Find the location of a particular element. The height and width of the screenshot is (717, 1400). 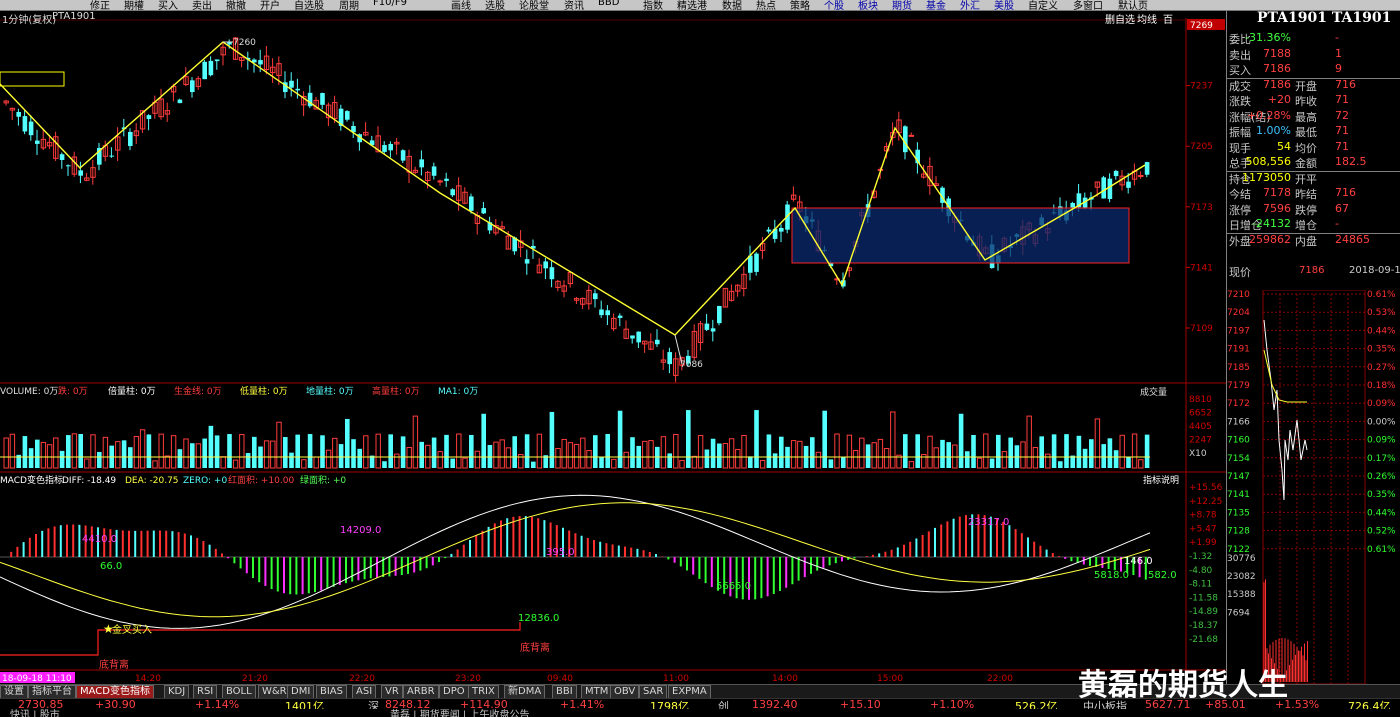

add-favorite-button: 删自选 is located at coordinates (1120, 18).